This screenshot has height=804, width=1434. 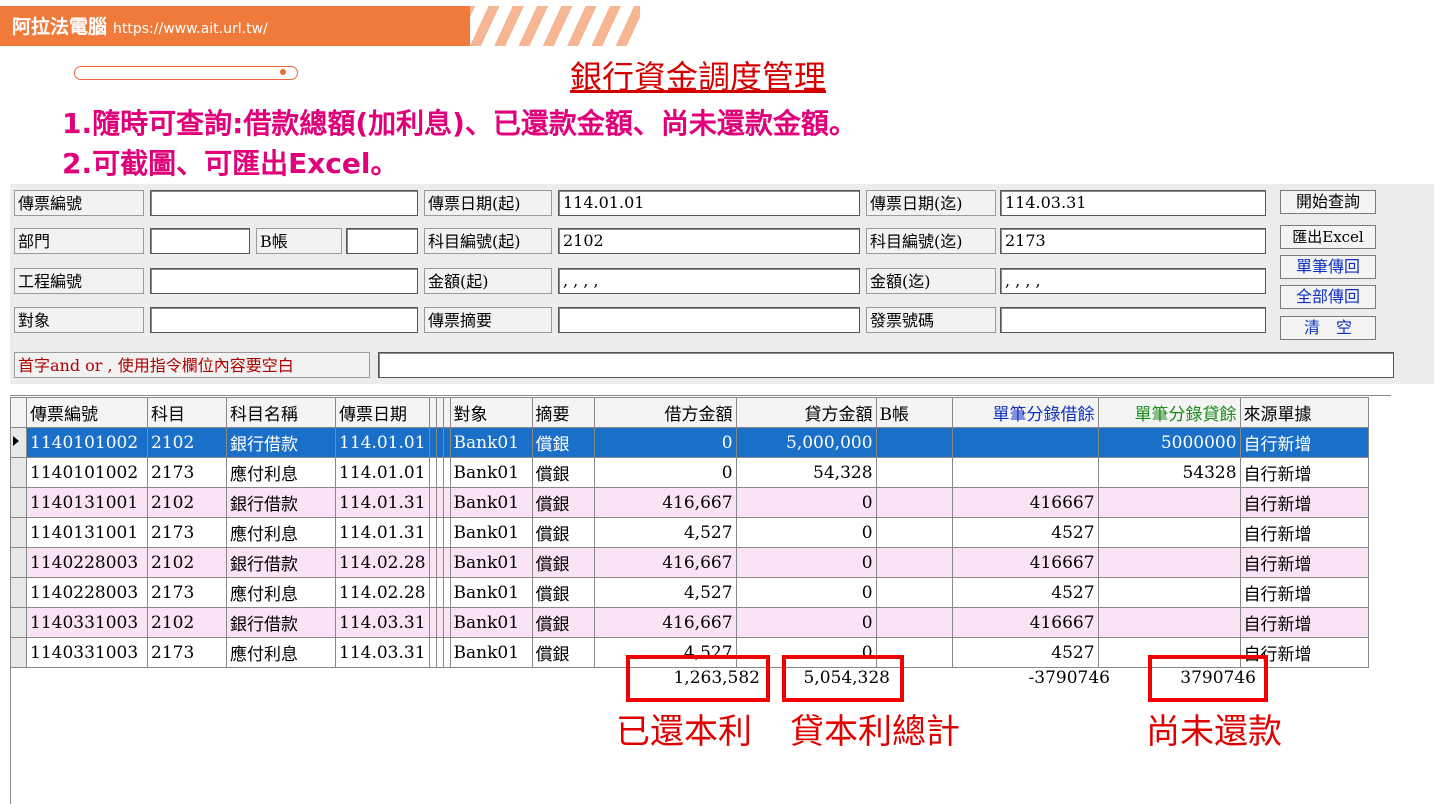 I want to click on col-header: 摘要, so click(x=563, y=412).